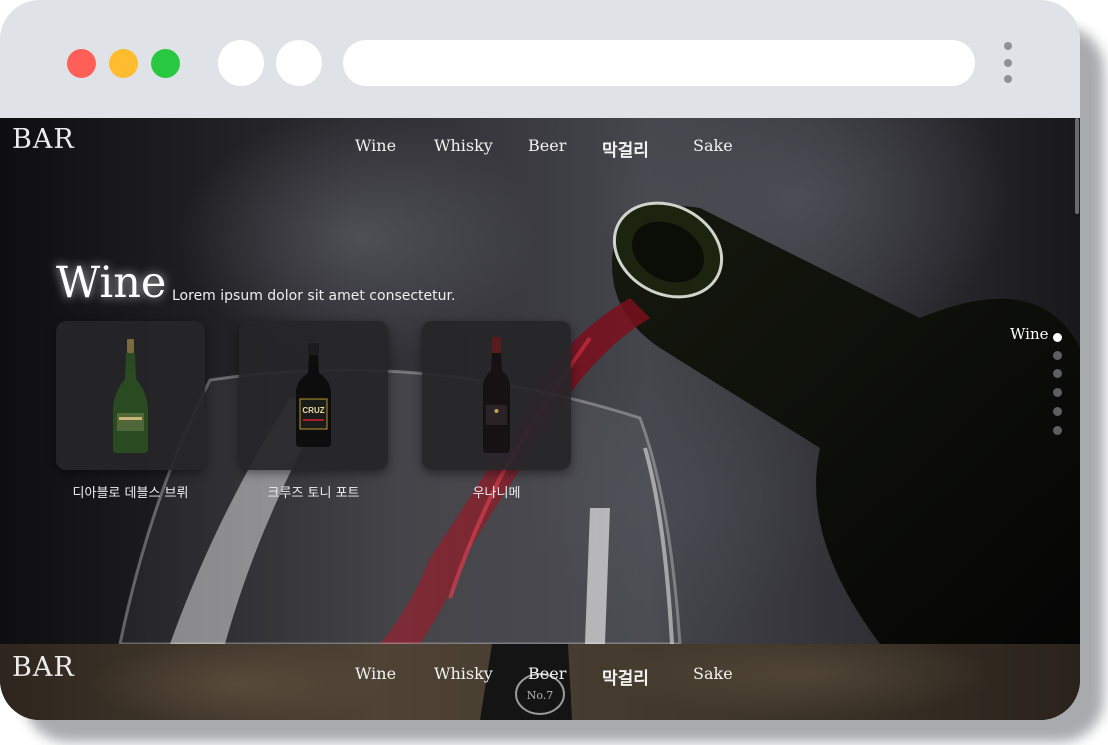  I want to click on forward-button, so click(299, 63).